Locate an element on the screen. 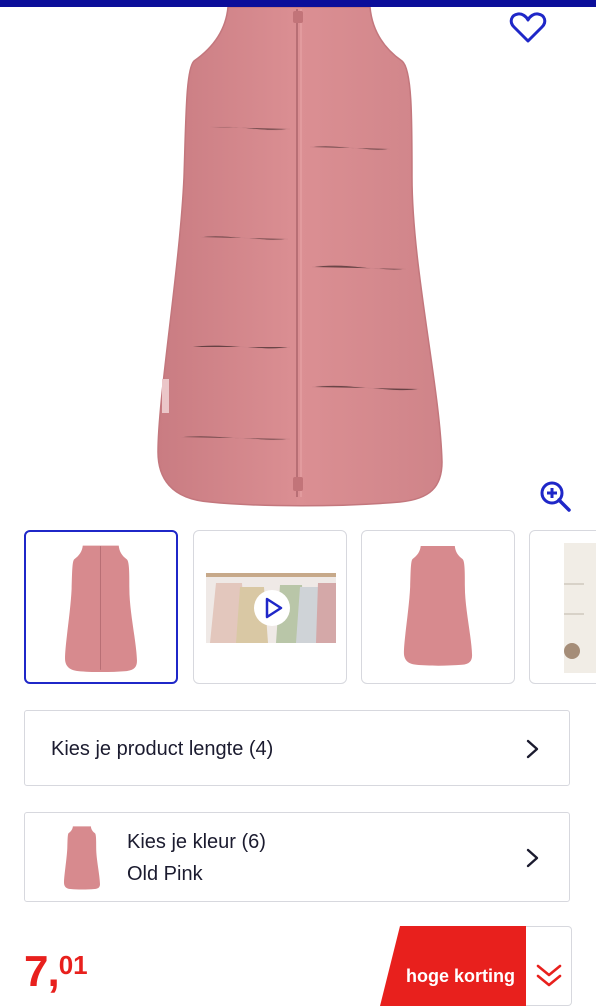 The height and width of the screenshot is (1006, 596). top-brand-bar is located at coordinates (298, 3).